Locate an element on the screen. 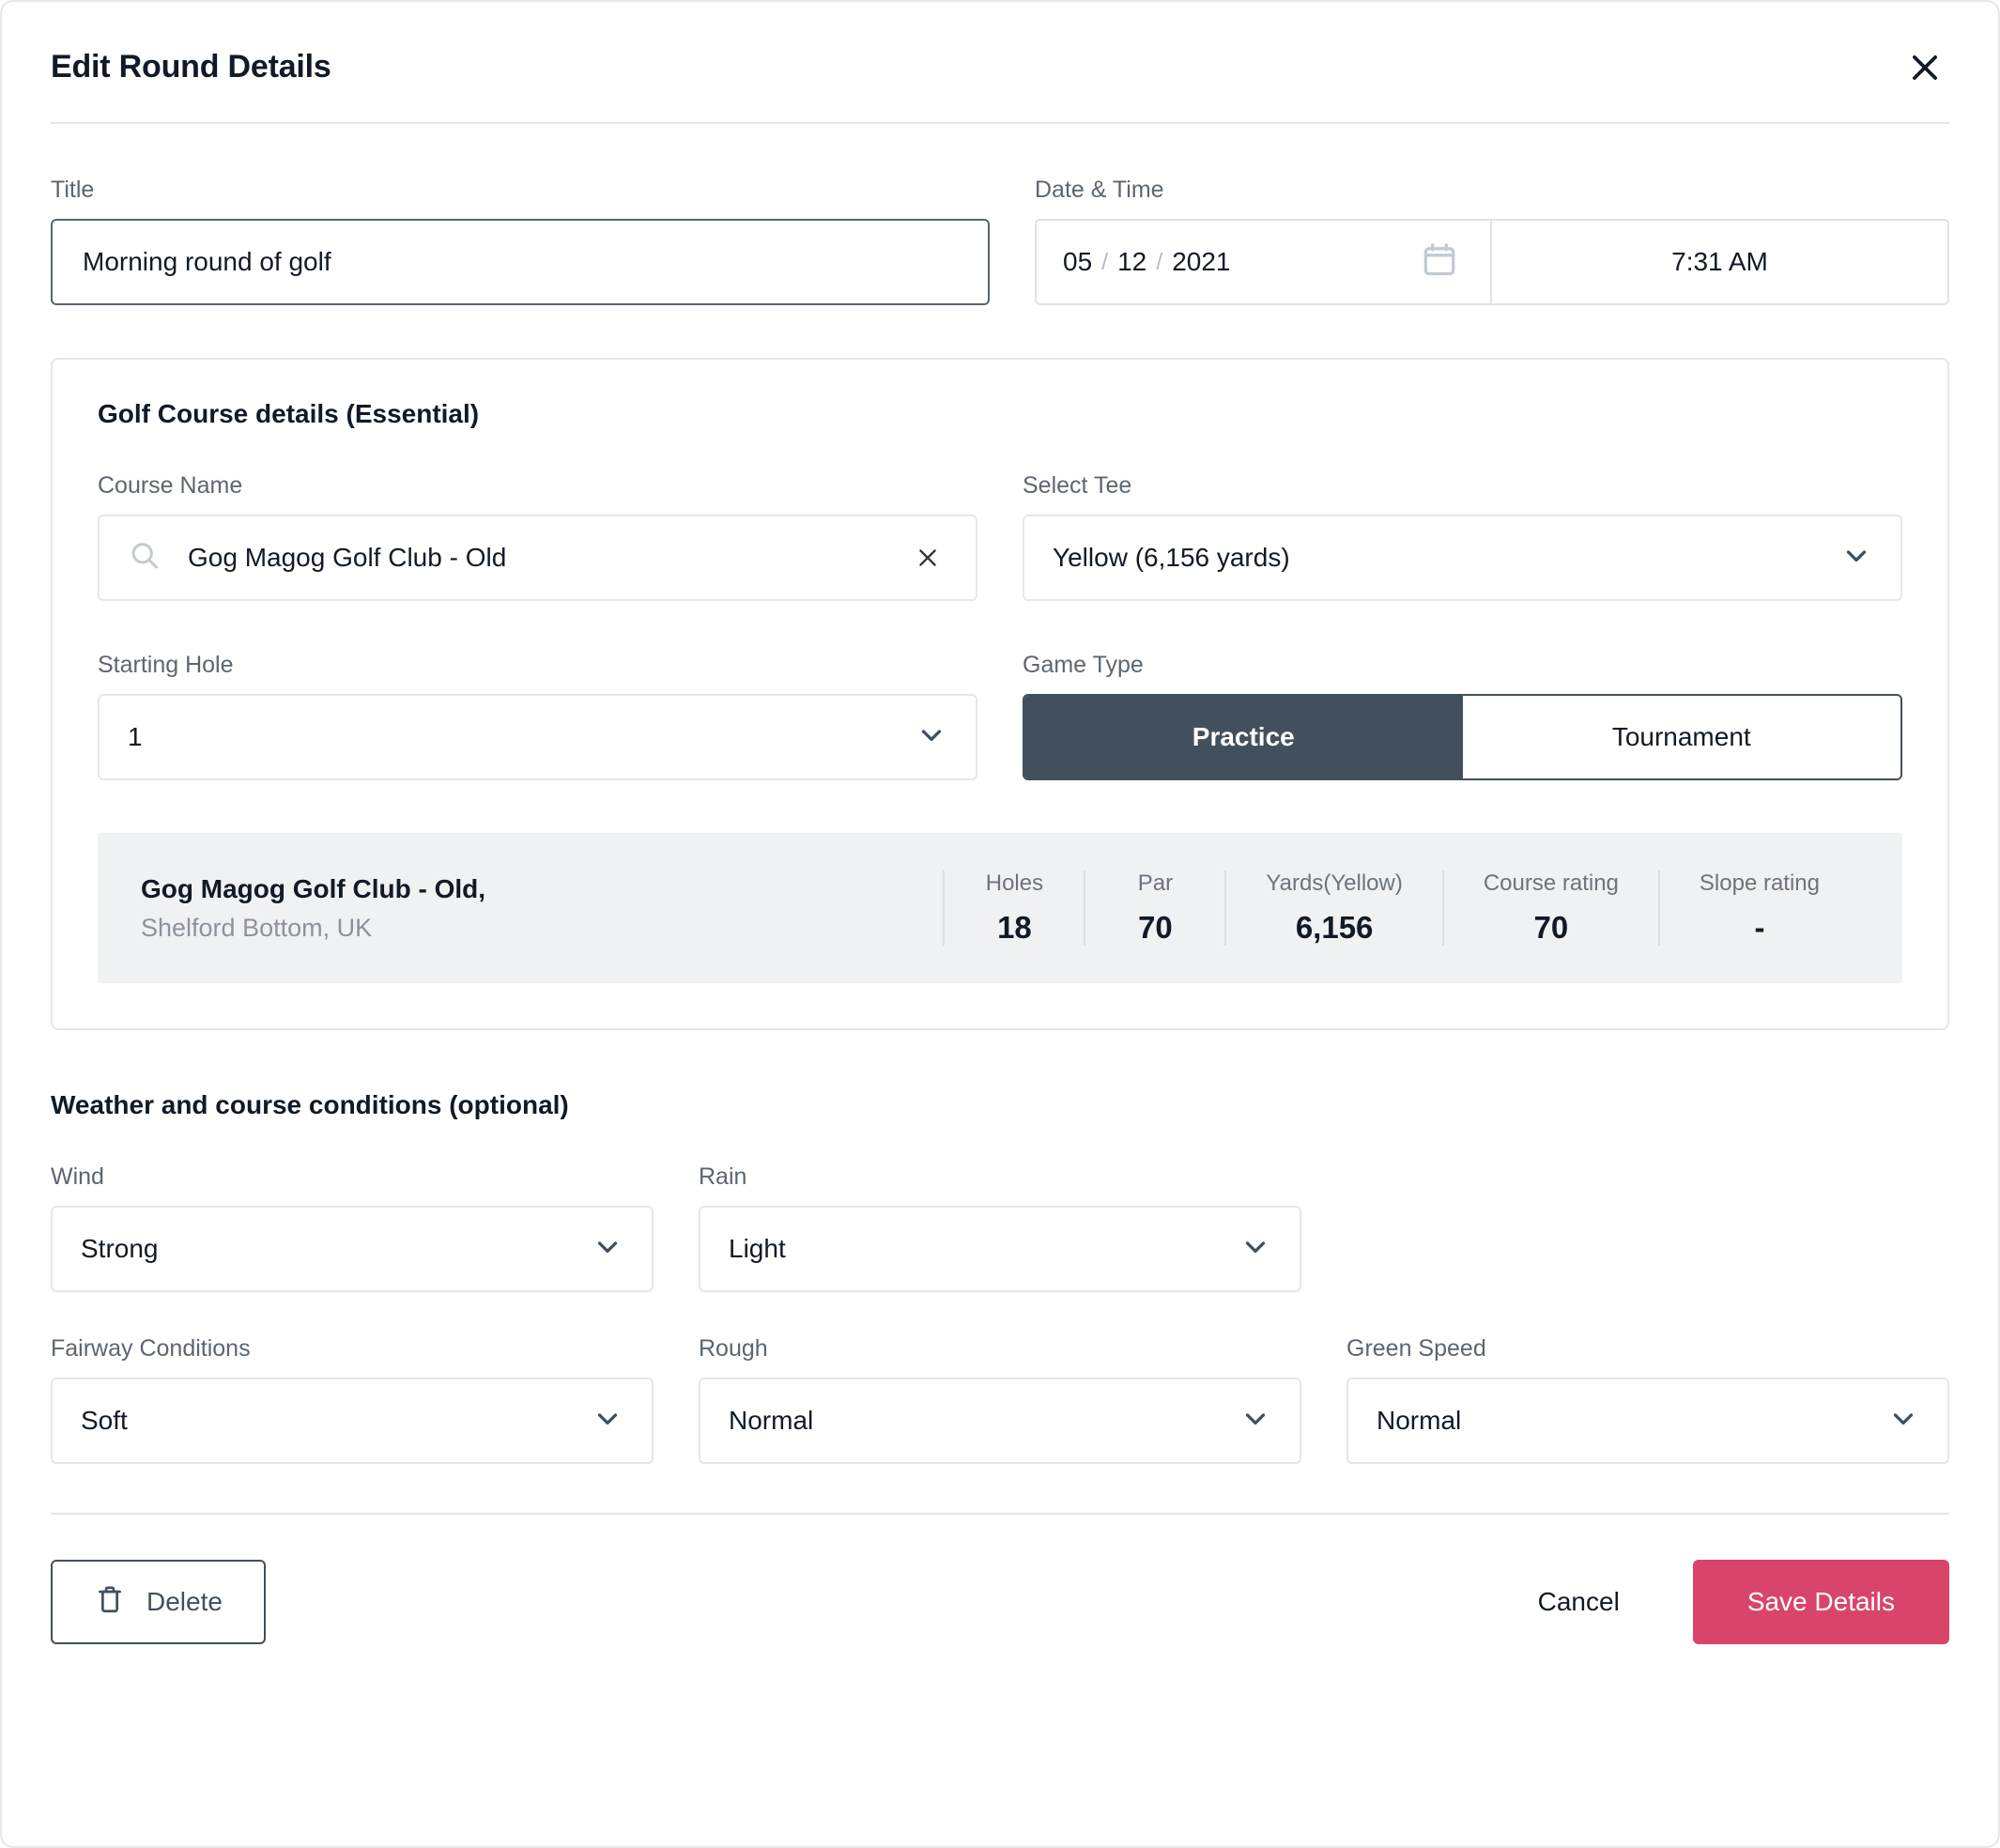  dialog-header: Edit Round Details is located at coordinates (1000, 62).